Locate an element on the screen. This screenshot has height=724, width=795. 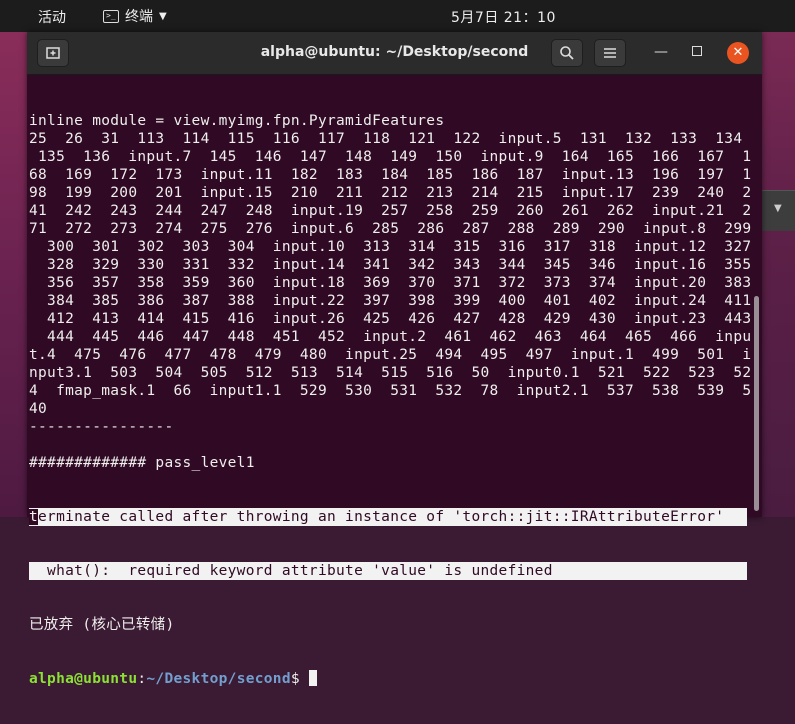
prompt-symbol: $ is located at coordinates (299, 679).